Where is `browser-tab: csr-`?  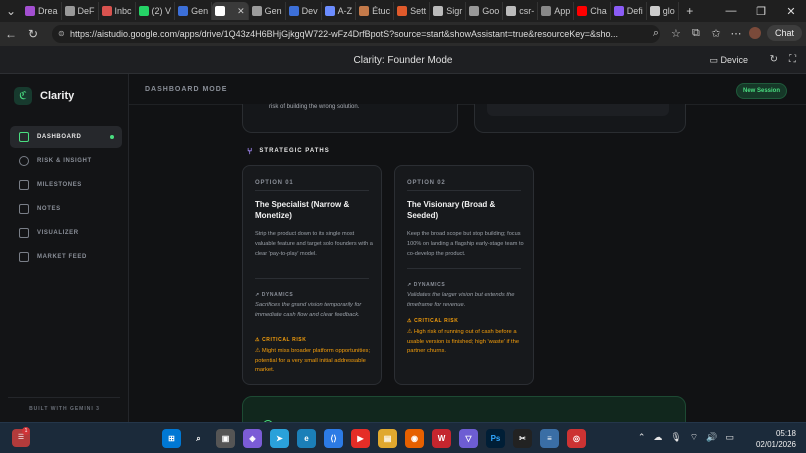
browser-tab: csr- is located at coordinates (521, 11).